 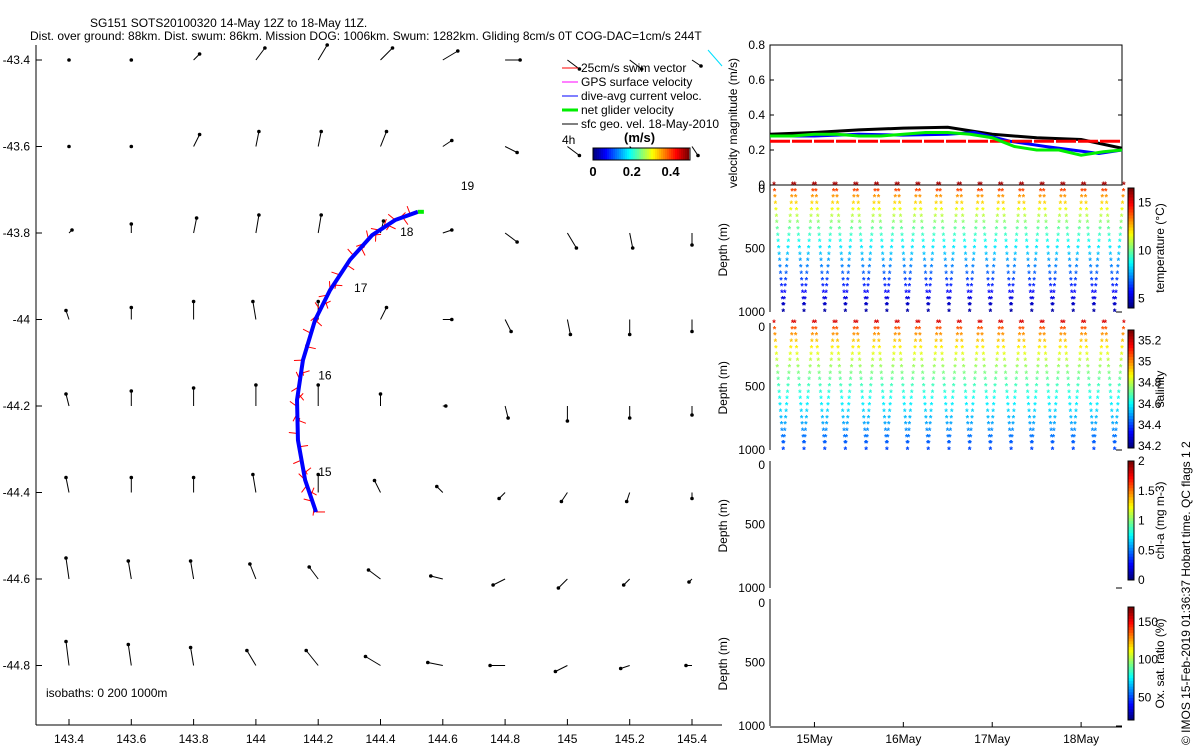 I want to click on legend-label: net glider velocity, so click(x=627, y=110).